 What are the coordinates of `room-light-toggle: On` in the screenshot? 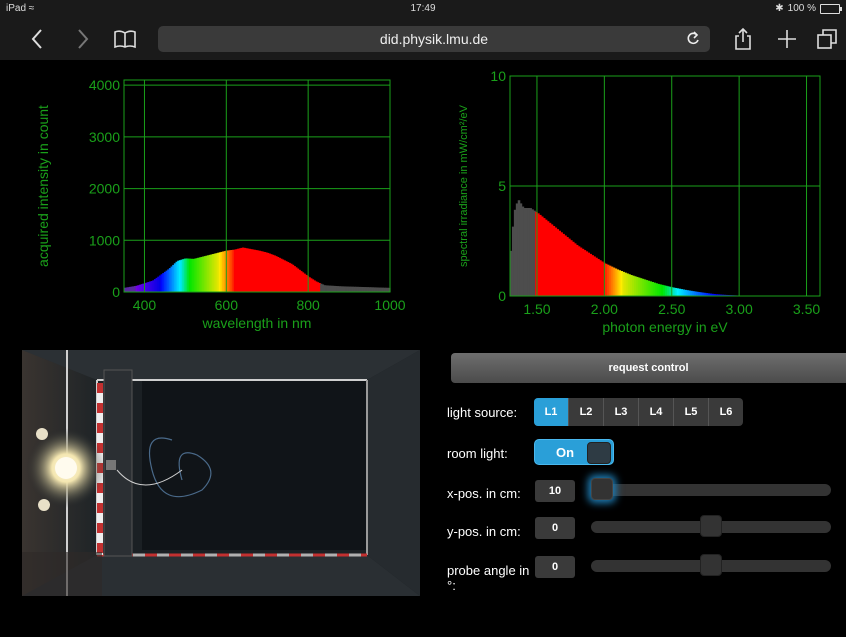 It's located at (574, 452).